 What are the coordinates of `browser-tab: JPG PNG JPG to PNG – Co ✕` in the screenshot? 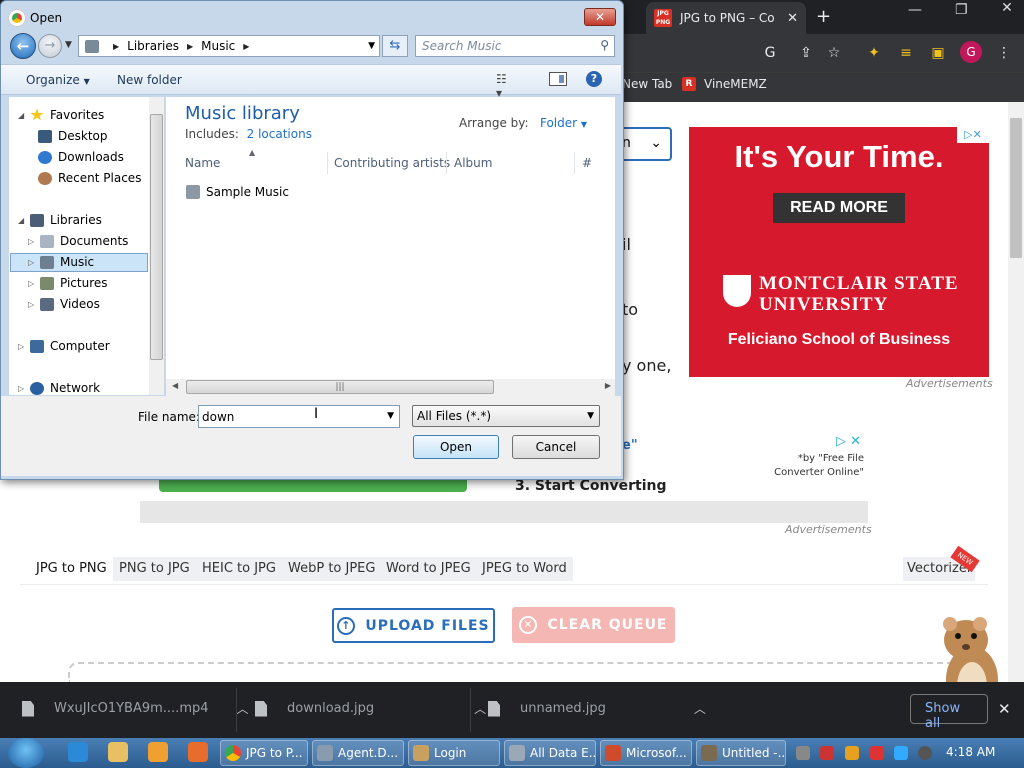 It's located at (726, 18).